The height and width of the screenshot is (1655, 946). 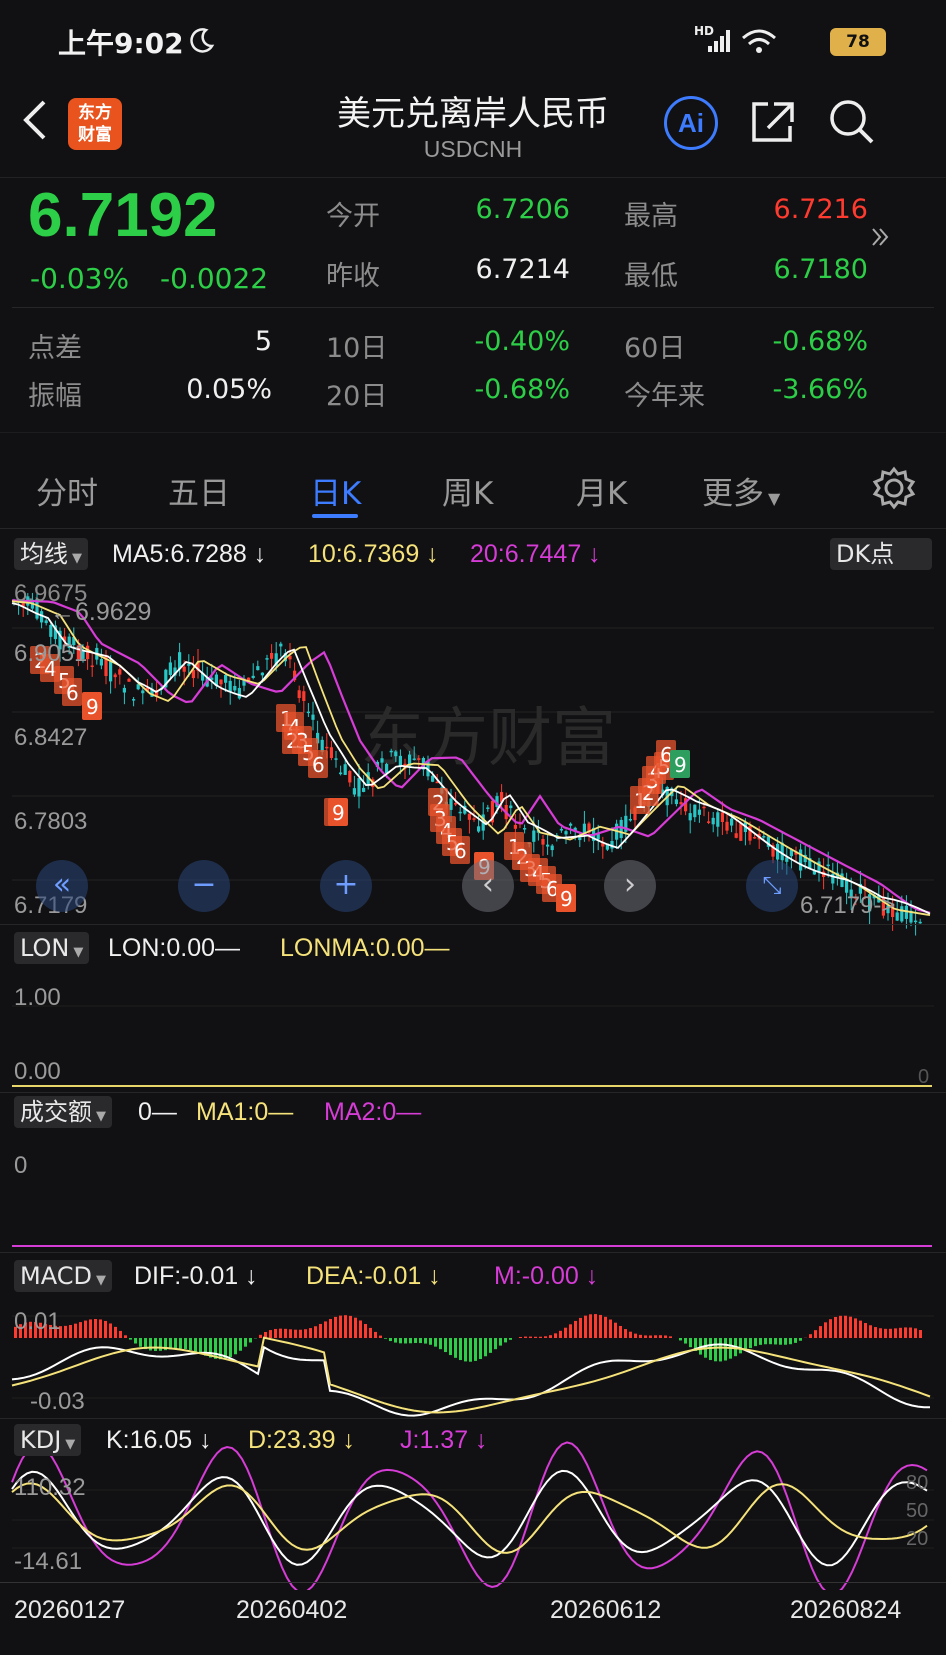 I want to click on tab-daily-k: 日K, so click(x=335, y=490).